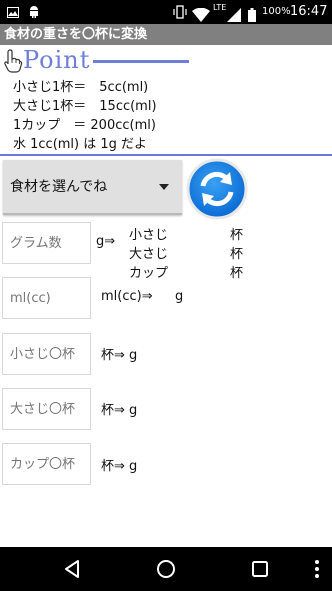 Image resolution: width=332 pixels, height=591 pixels. What do you see at coordinates (309, 11) in the screenshot?
I see `clock: 16:47` at bounding box center [309, 11].